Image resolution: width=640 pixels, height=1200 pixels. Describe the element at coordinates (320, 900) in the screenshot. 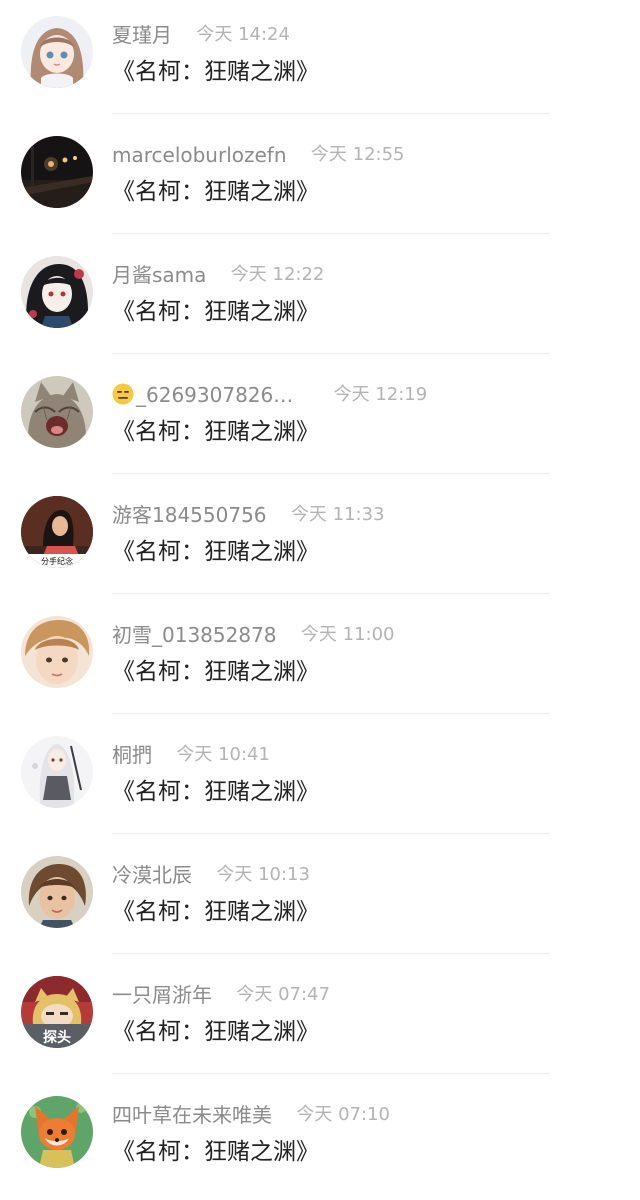

I see `comment-item: 冷漠北辰 今天 10:13 《名柯：狂赌之渊》` at that location.